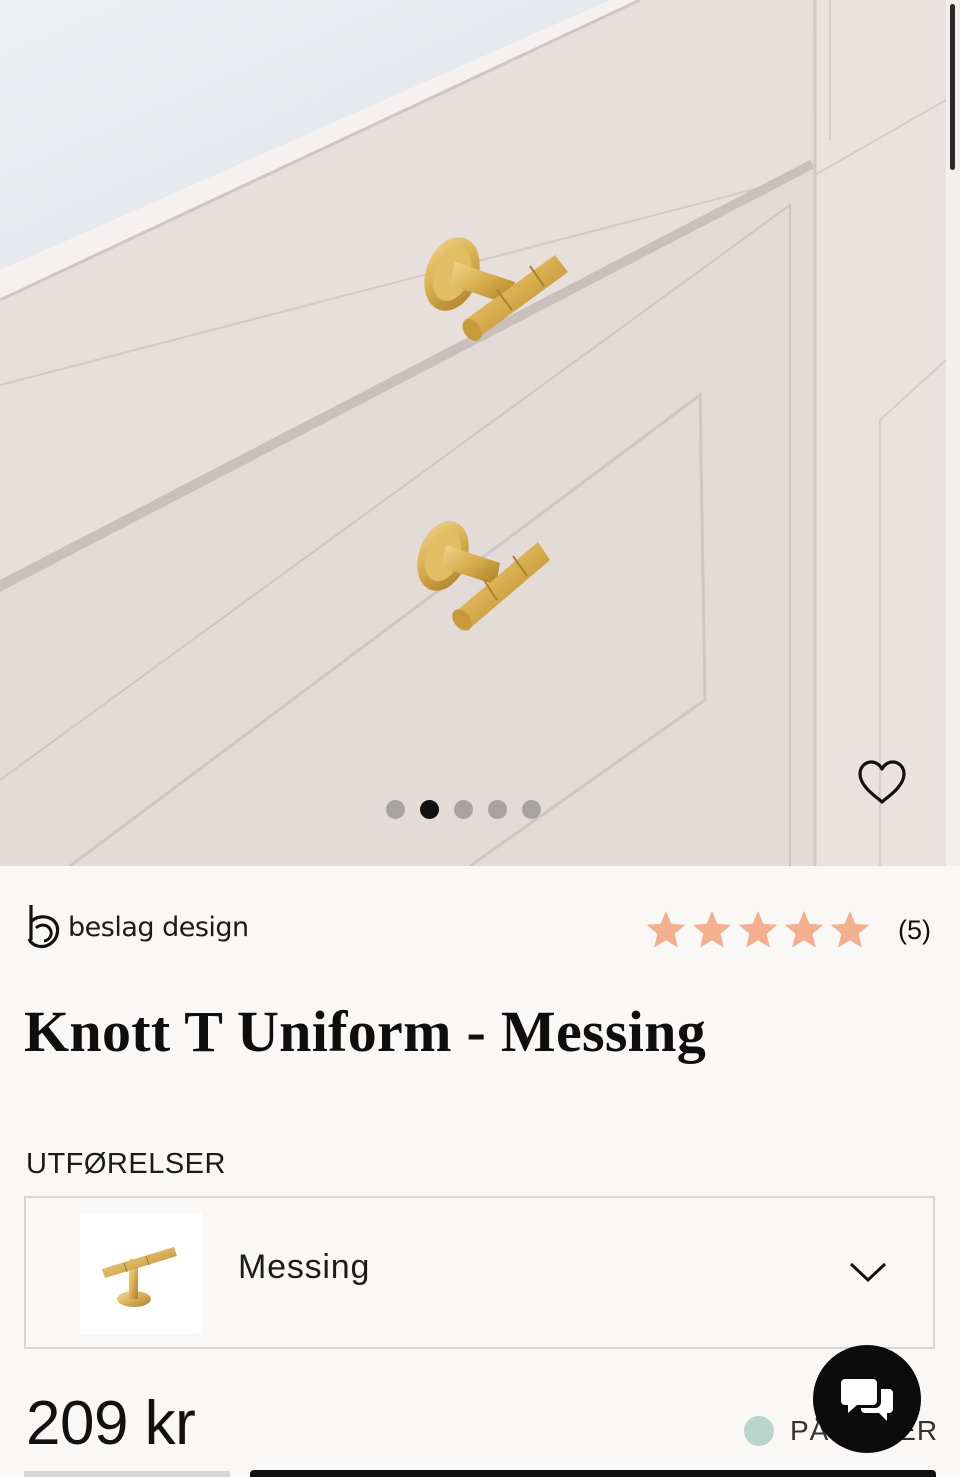 The height and width of the screenshot is (1477, 960). What do you see at coordinates (126, 1164) in the screenshot?
I see `variants-label: UTFØRELSER` at bounding box center [126, 1164].